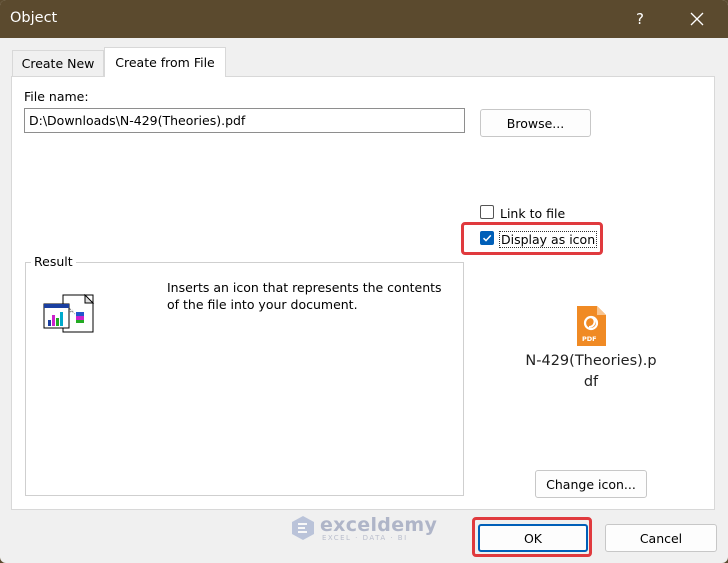  I want to click on title-bar: Object ?, so click(364, 19).